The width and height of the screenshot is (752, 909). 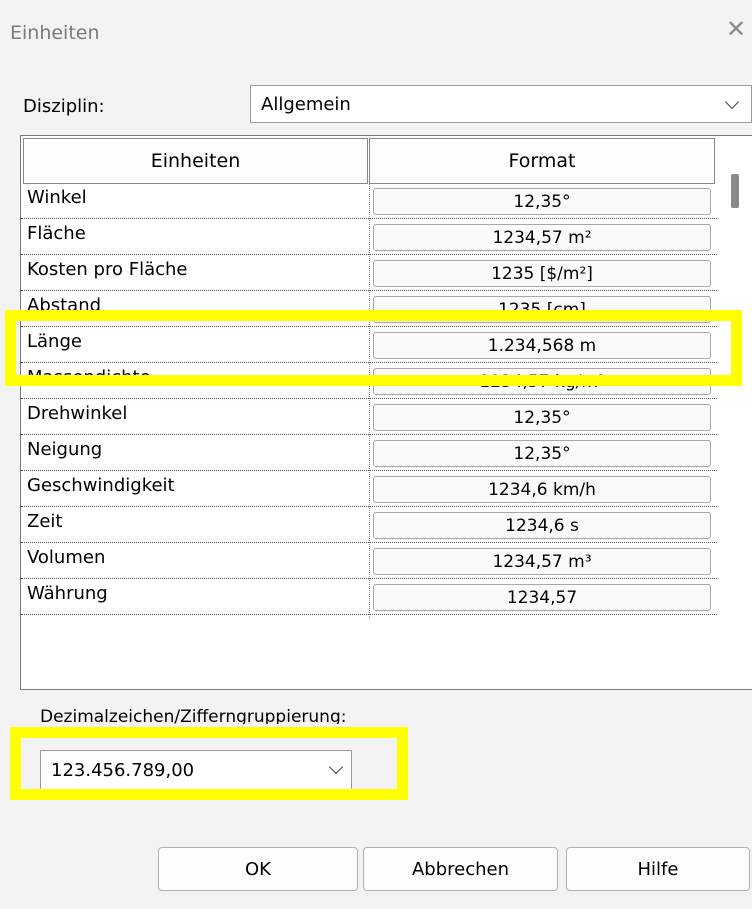 I want to click on table-row: Kosten pro Fläche 1235 [$/m²], so click(x=369, y=274).